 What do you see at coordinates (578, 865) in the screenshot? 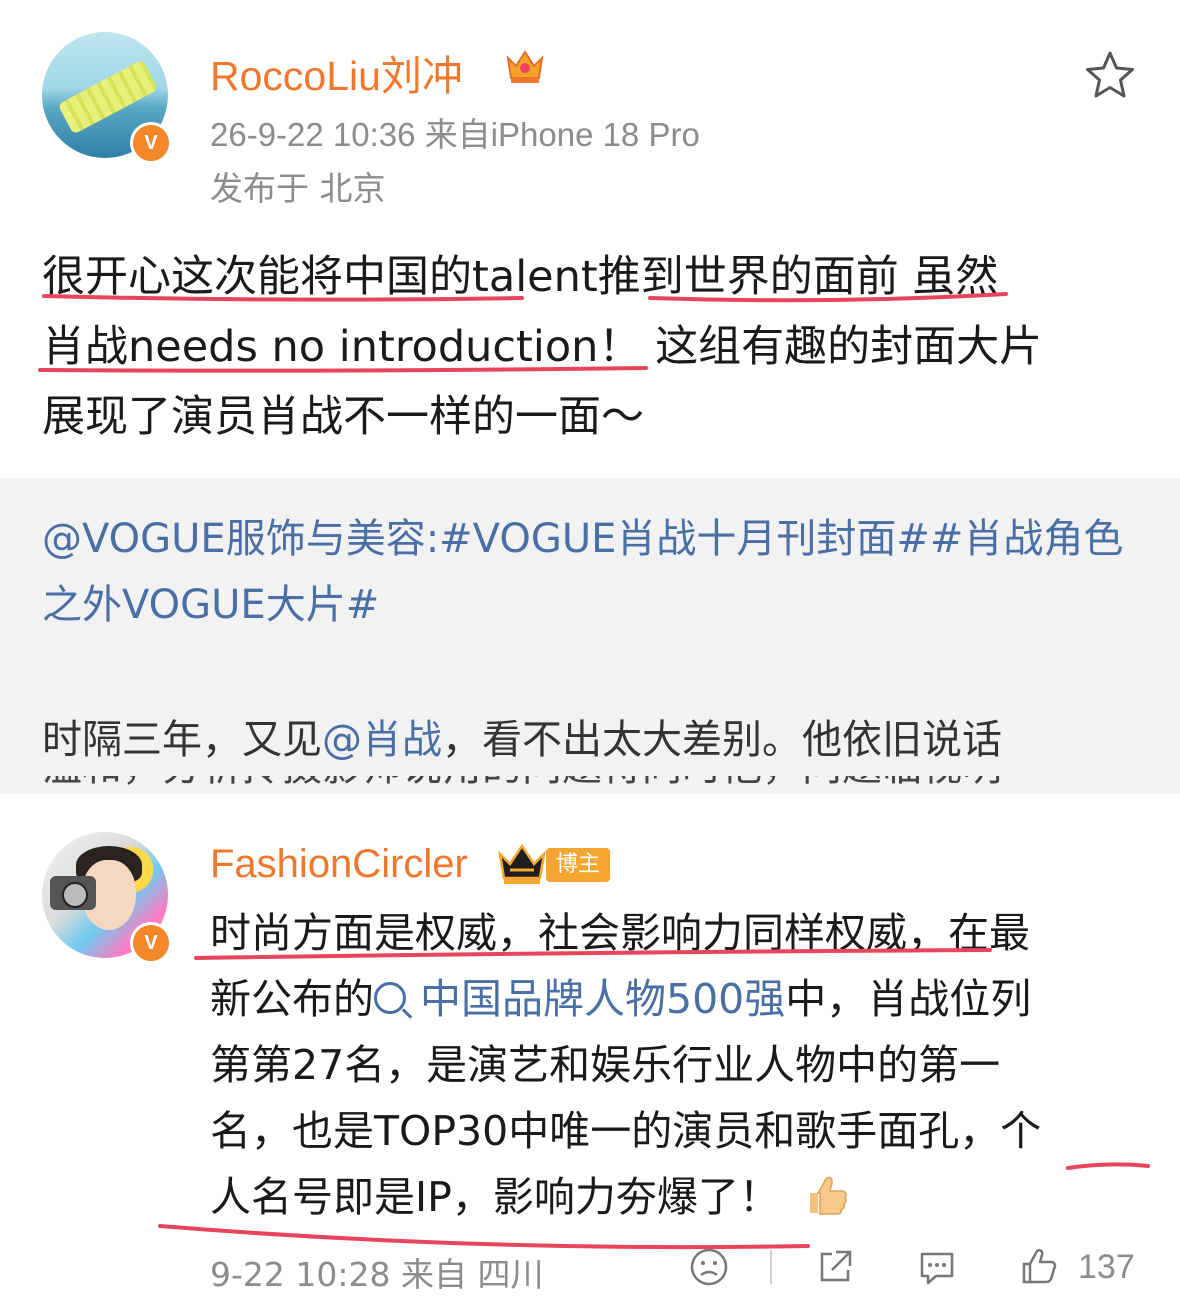
I see `blogger-badge: 博主` at bounding box center [578, 865].